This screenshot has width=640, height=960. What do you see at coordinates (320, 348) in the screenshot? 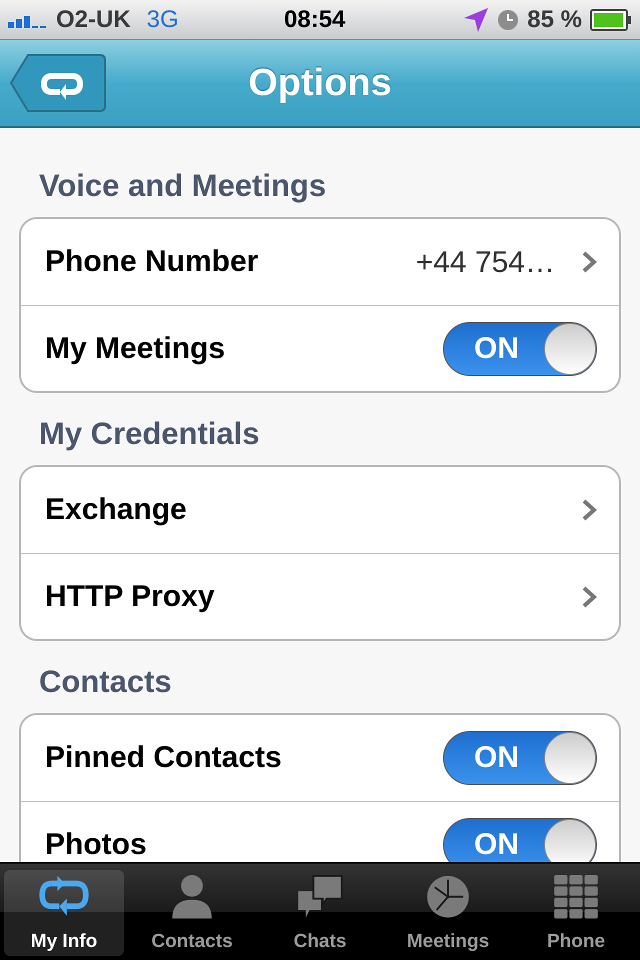
I see `settings-row: My Meetings ON` at bounding box center [320, 348].